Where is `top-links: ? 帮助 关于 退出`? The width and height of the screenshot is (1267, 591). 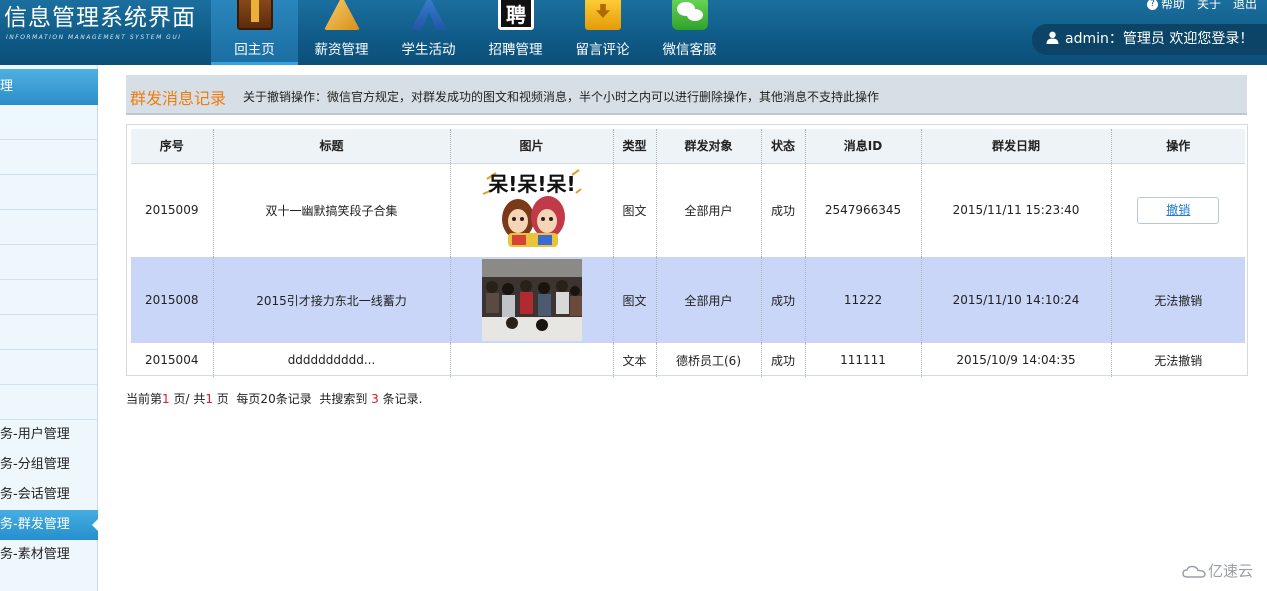 top-links: ? 帮助 关于 退出 is located at coordinates (1201, 6).